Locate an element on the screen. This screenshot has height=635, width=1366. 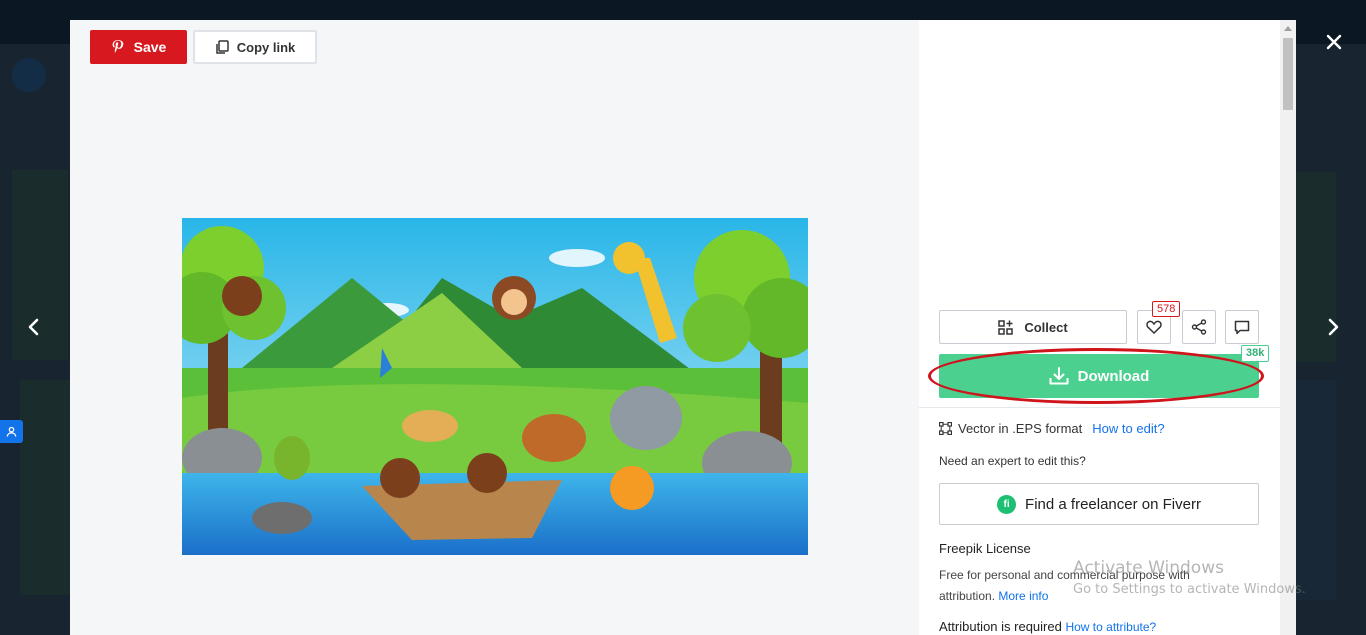
format-info: Vector in .EPS format How to edit? is located at coordinates (1052, 428).